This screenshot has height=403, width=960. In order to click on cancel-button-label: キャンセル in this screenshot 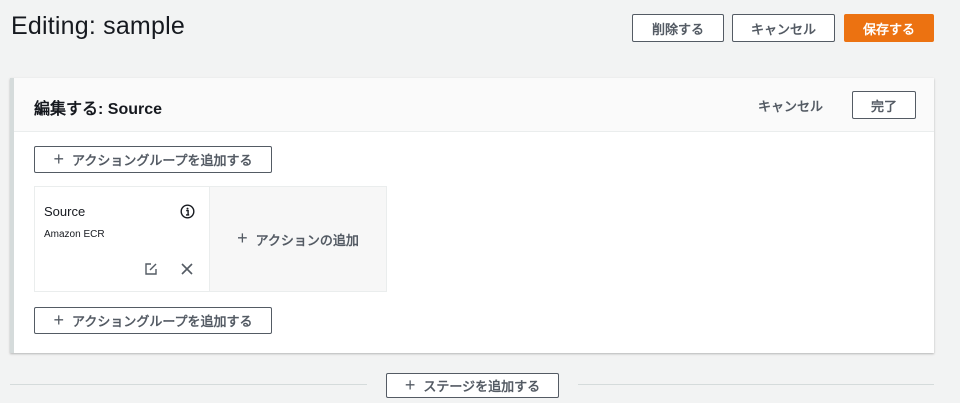, I will do `click(783, 29)`.